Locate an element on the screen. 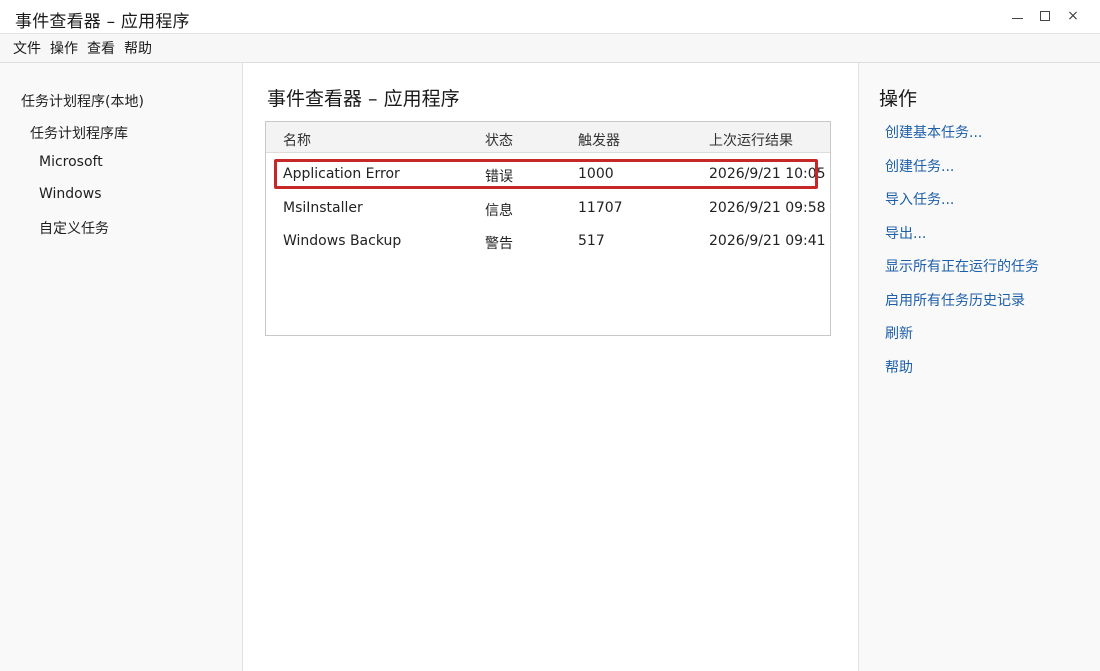 This screenshot has width=1100, height=671. table-row: MsiInstaller 信息 11707 2026/9/21 09:58 is located at coordinates (548, 208).